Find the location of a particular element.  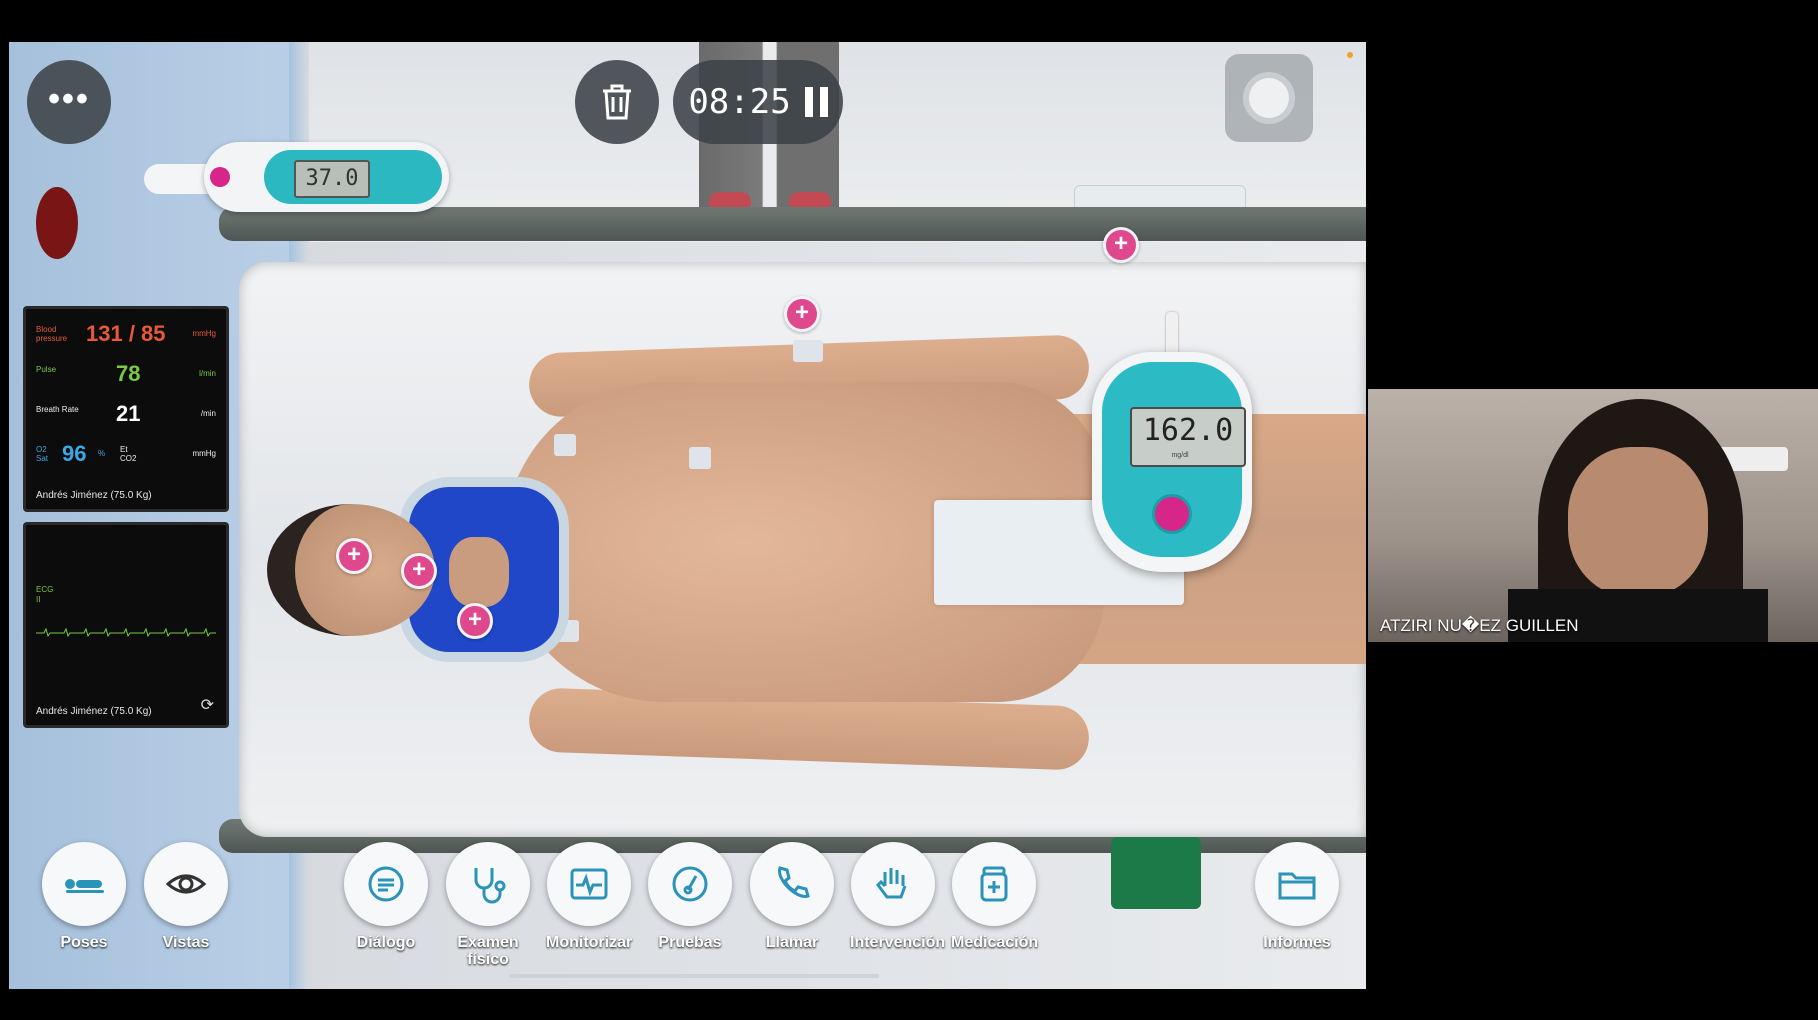

ecg-label: ECG II is located at coordinates (44, 595).